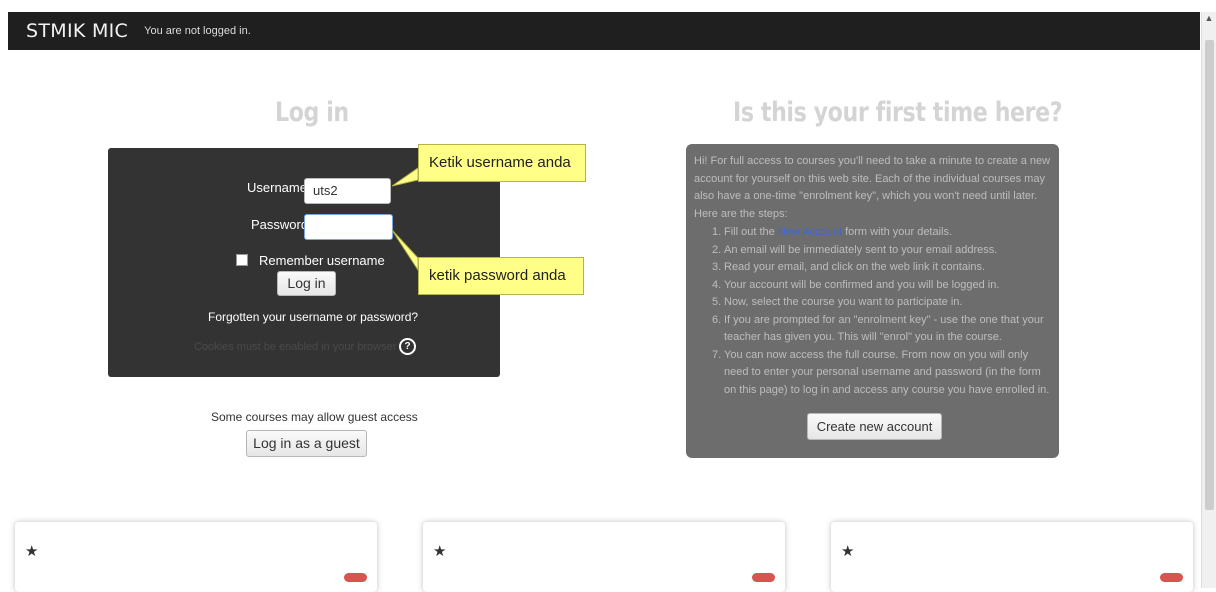  I want to click on login-heading: Log in, so click(312, 112).